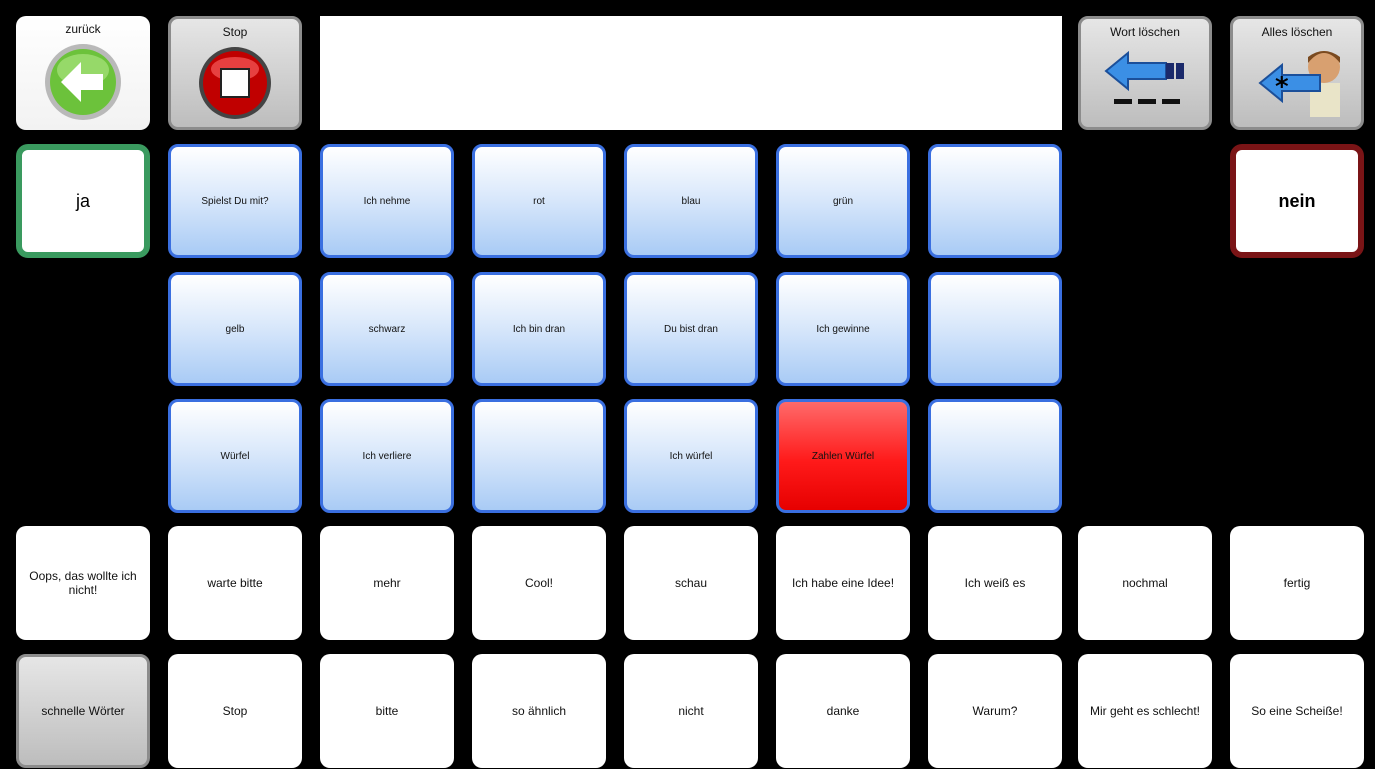 The image size is (1375, 769). I want to click on quick-word-label: fertig, so click(1297, 583).